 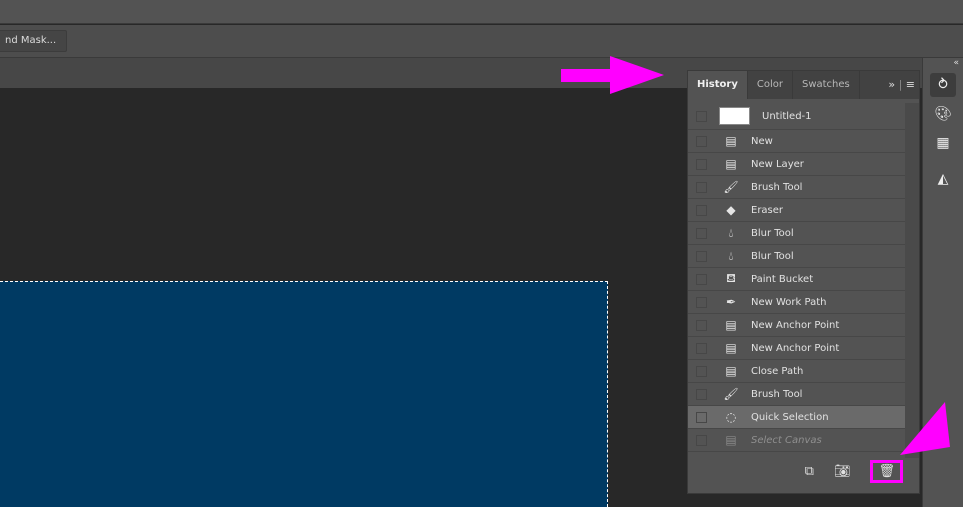 I want to click on arrow-pointing-to-tabs, so click(x=612, y=75).